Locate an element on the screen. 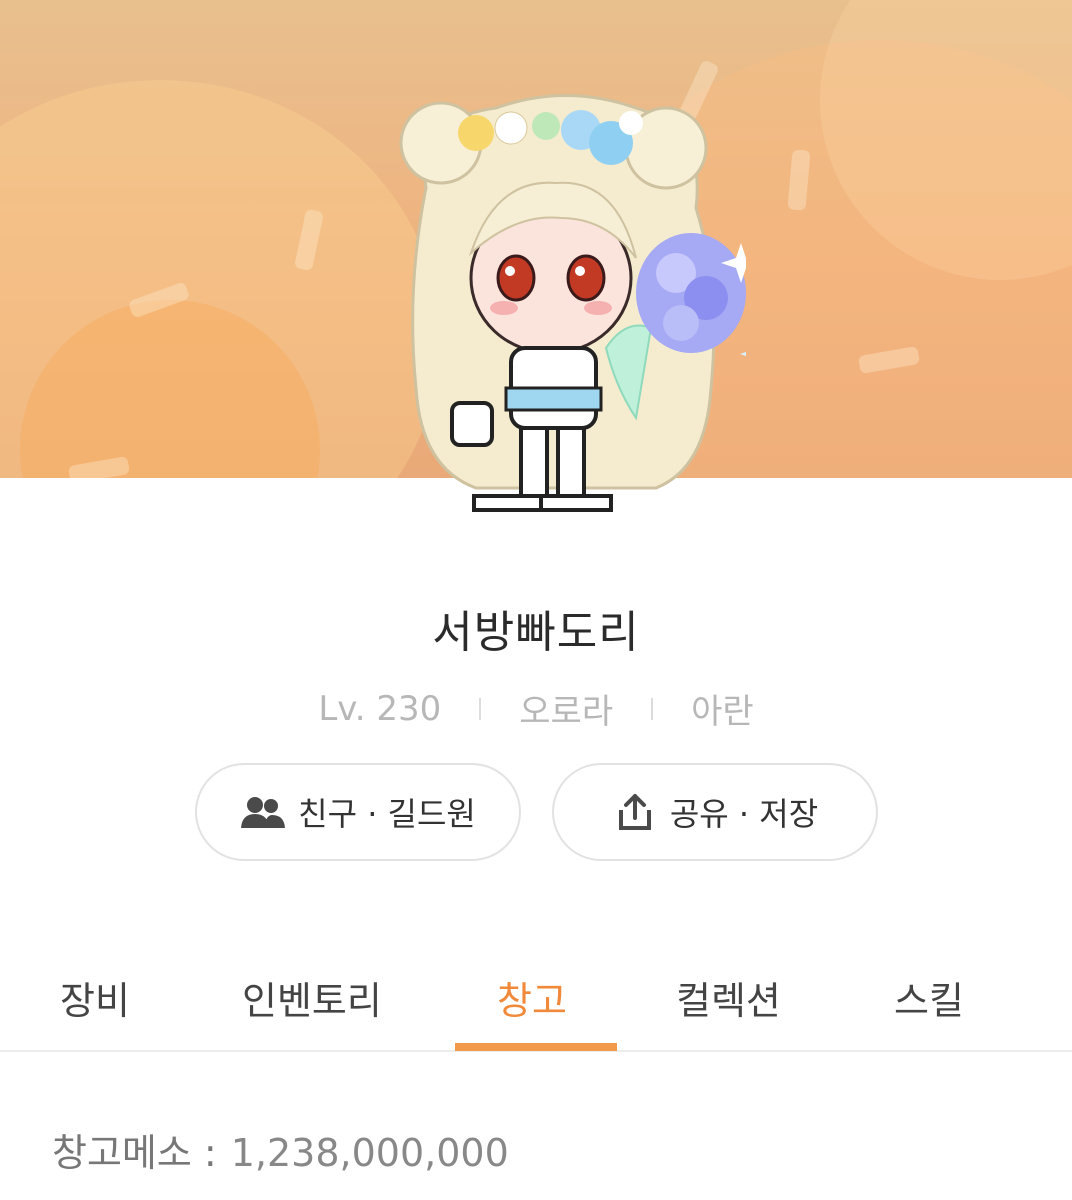 The height and width of the screenshot is (1200, 1072). share-save-label: 공유 · 저장 is located at coordinates (744, 814).